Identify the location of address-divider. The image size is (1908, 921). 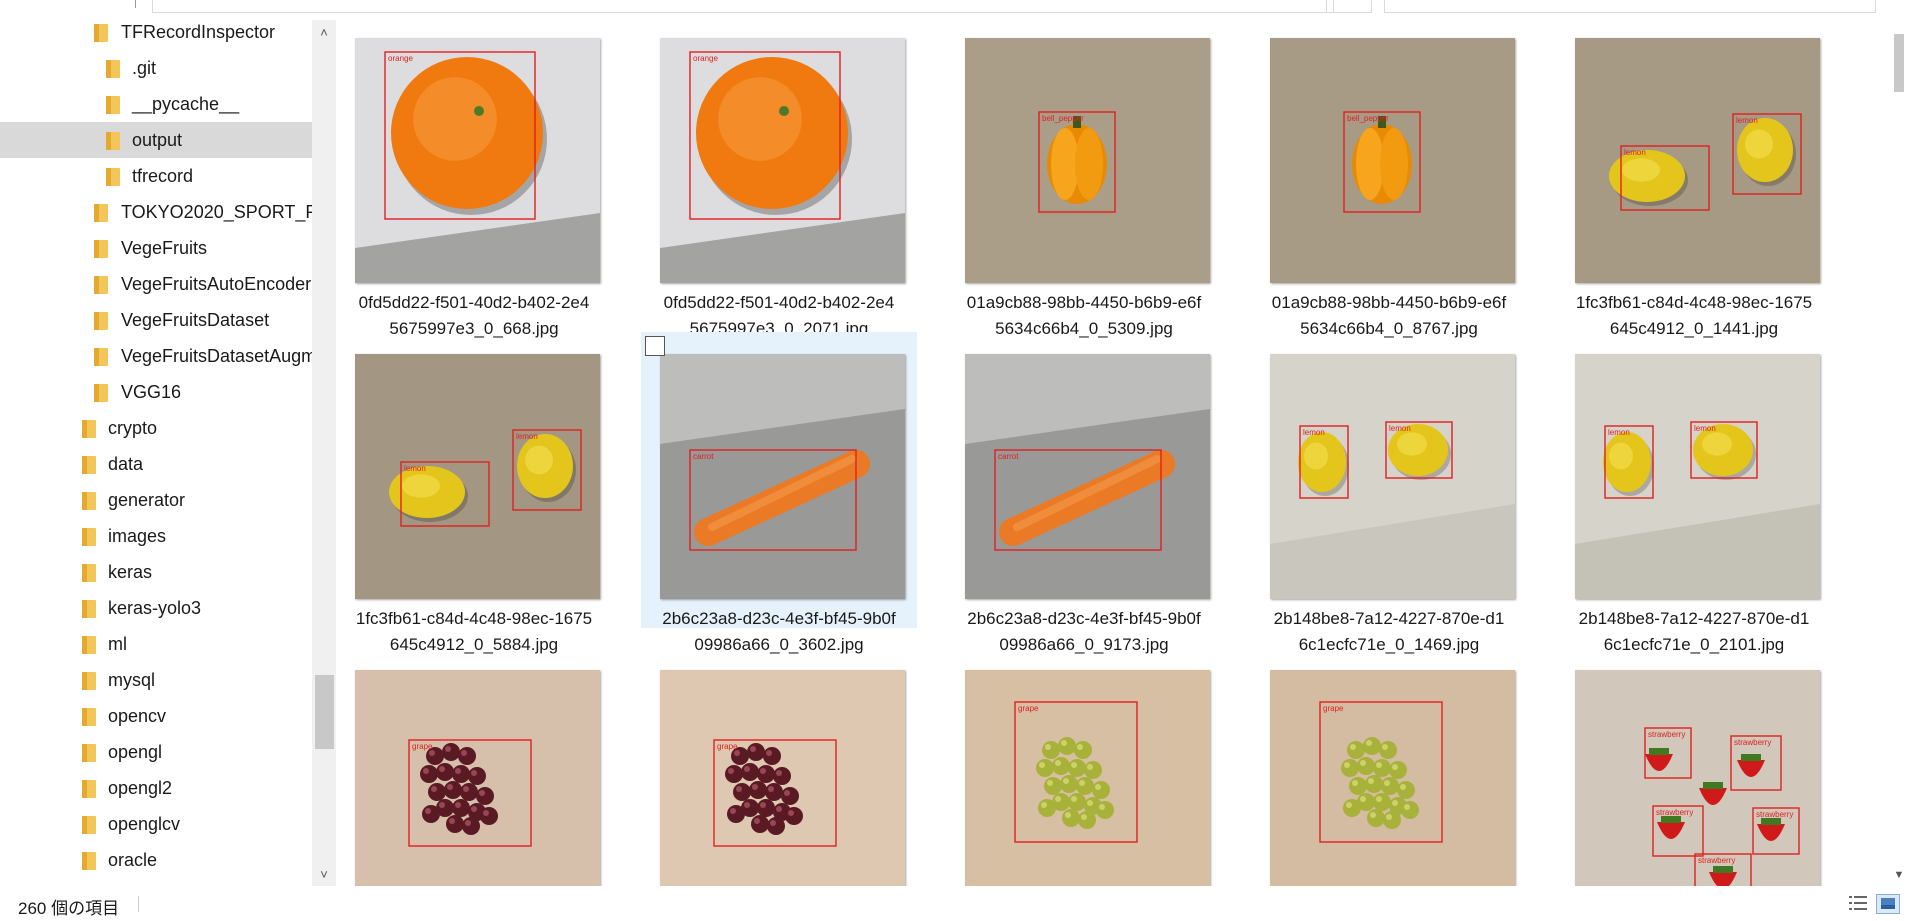
(135, 4).